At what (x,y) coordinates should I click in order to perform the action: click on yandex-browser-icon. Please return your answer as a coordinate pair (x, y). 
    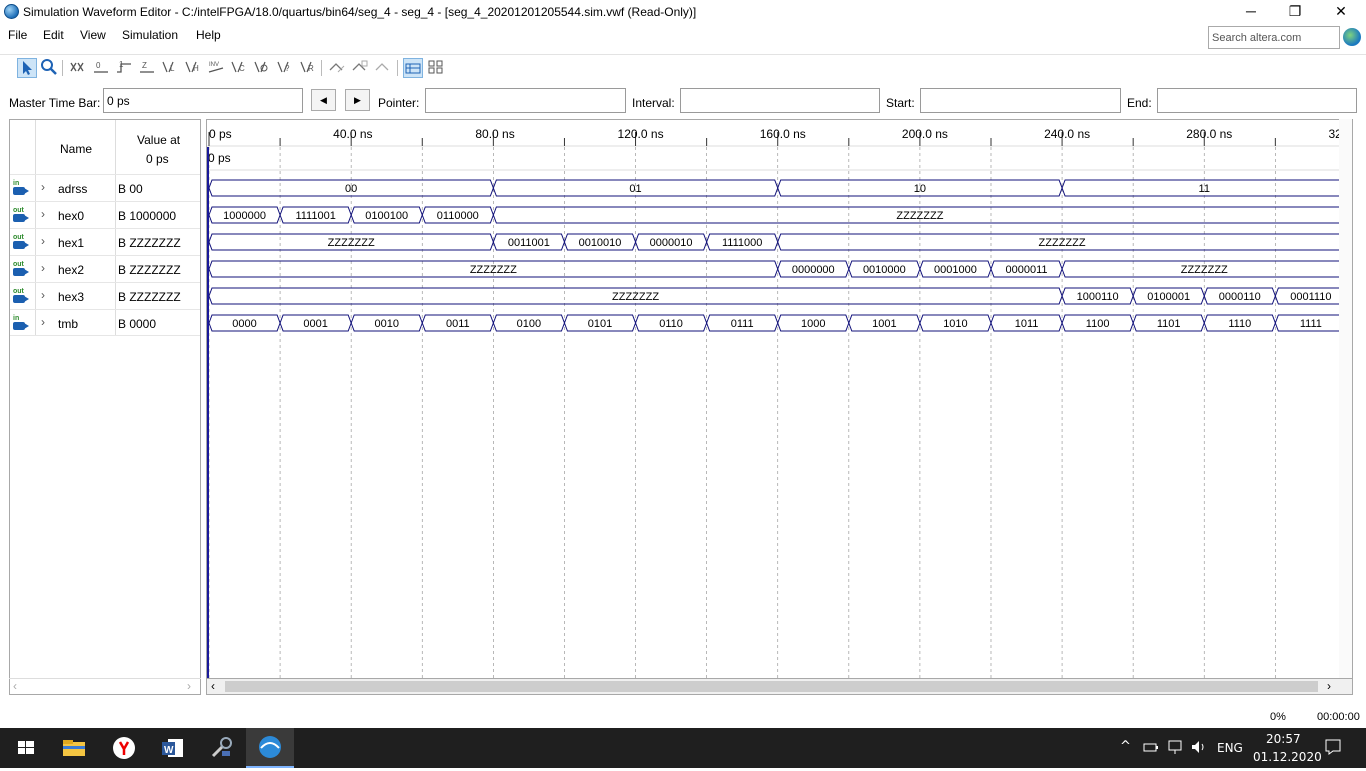
    Looking at the image, I should click on (124, 748).